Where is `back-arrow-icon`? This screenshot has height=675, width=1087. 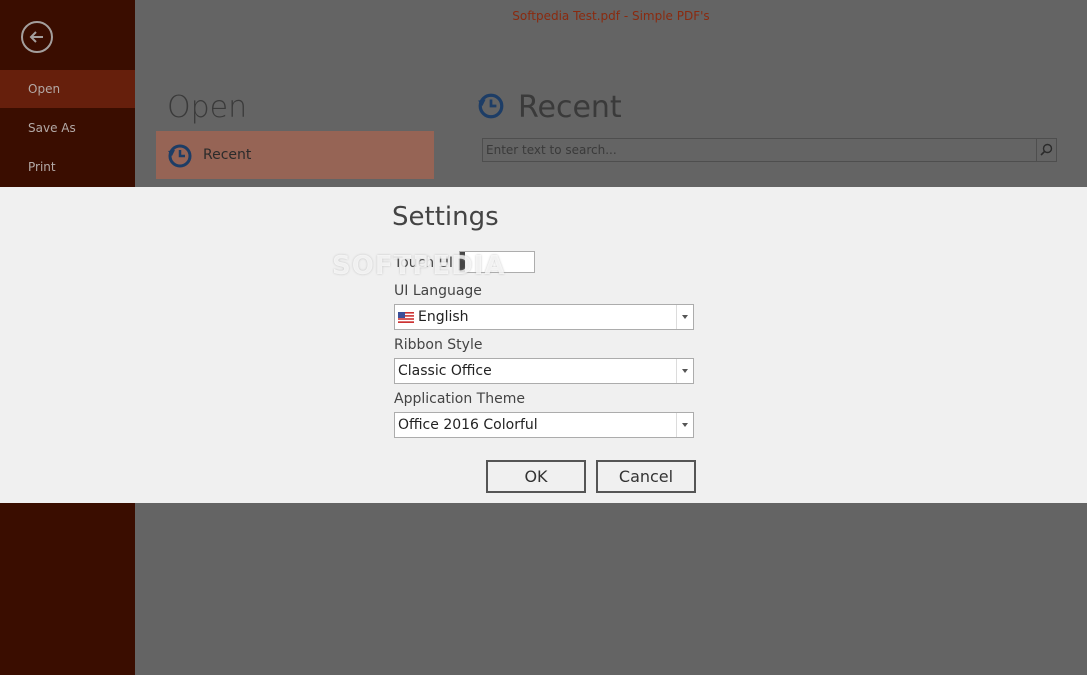 back-arrow-icon is located at coordinates (36, 37).